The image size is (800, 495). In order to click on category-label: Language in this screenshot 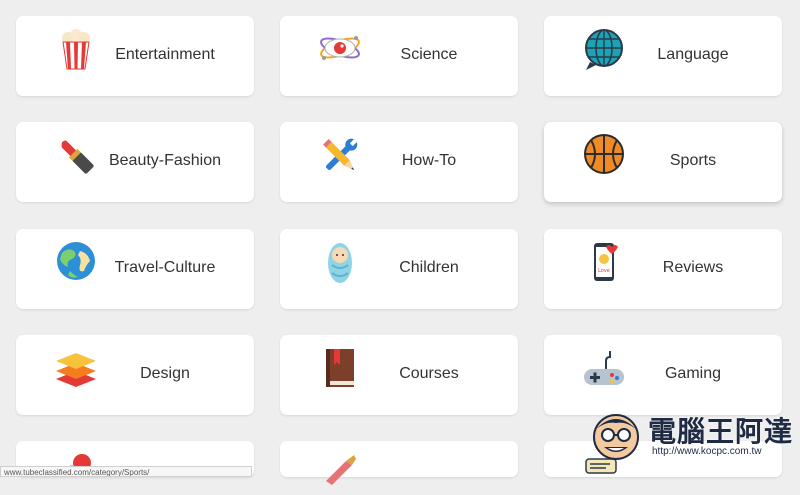, I will do `click(693, 54)`.